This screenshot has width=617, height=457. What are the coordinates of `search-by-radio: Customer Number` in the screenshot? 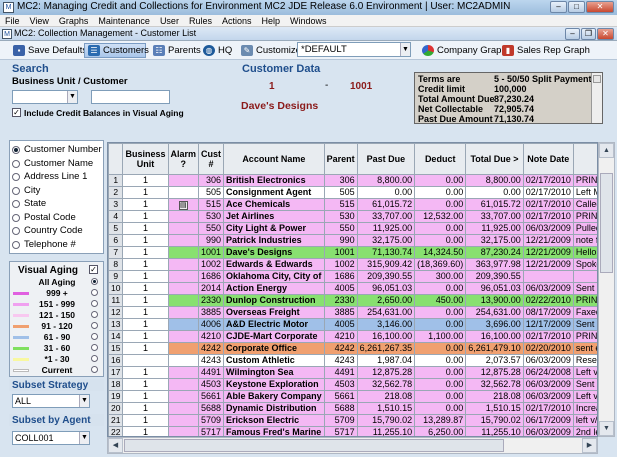 It's located at (56, 149).